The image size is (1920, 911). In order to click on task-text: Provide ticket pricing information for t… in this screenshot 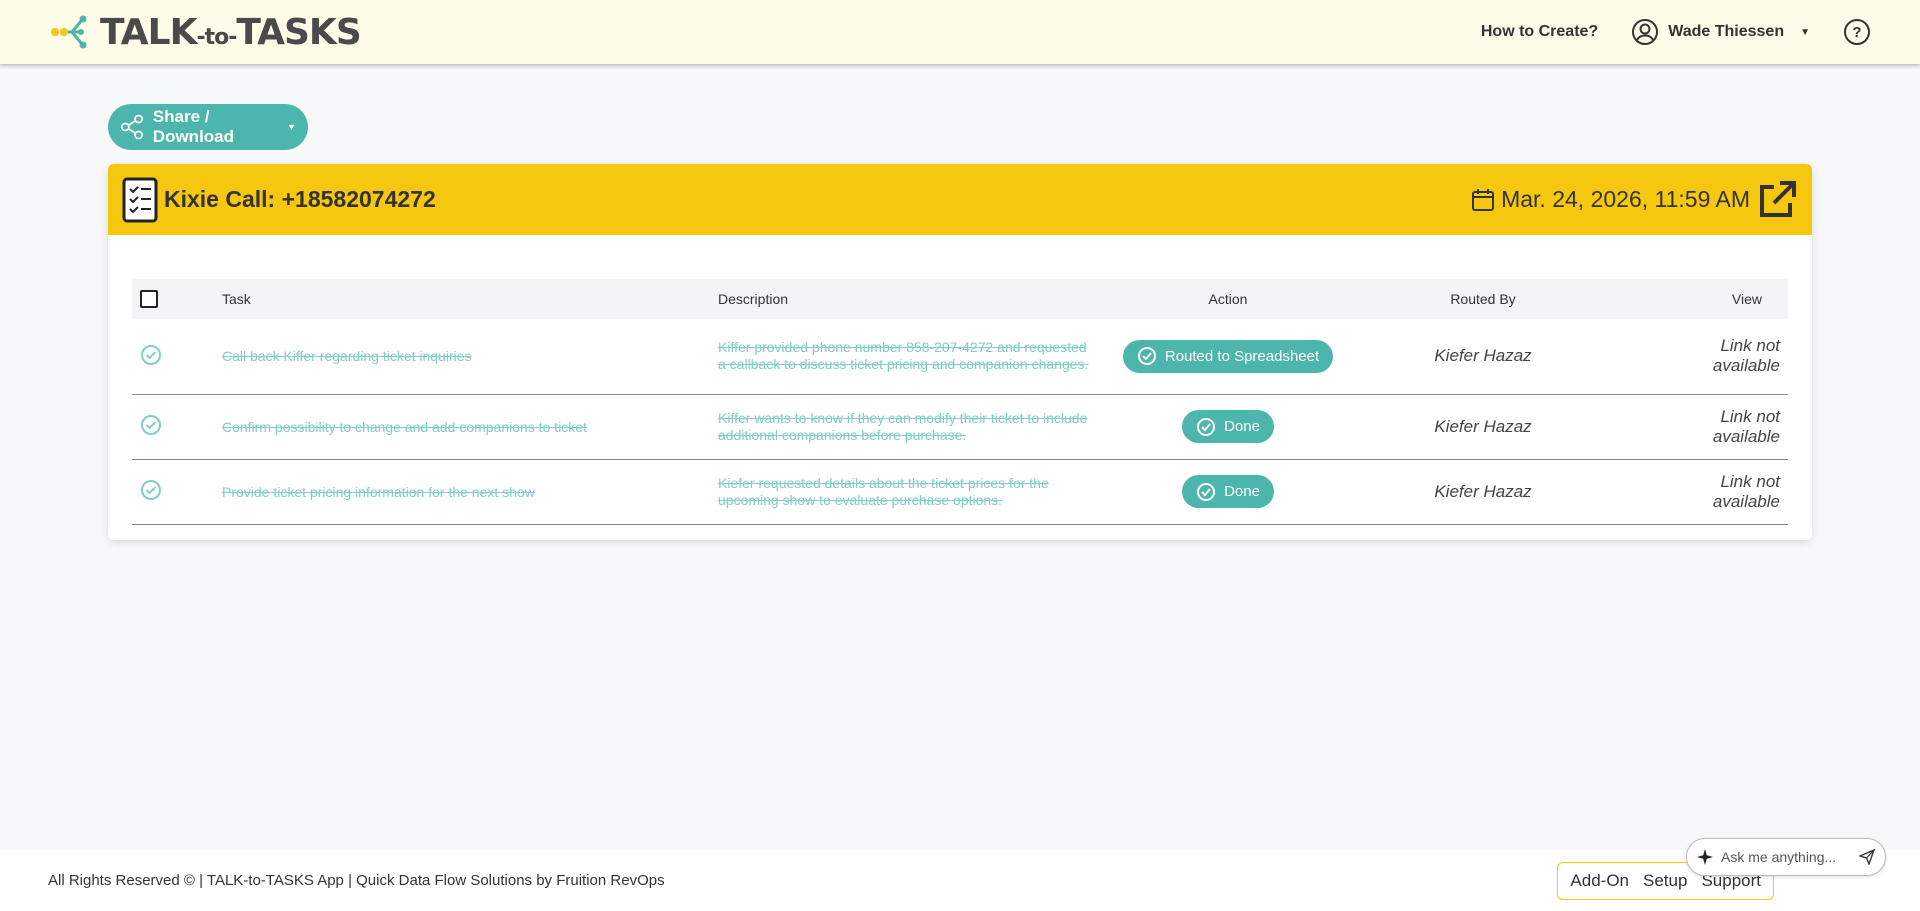, I will do `click(378, 492)`.